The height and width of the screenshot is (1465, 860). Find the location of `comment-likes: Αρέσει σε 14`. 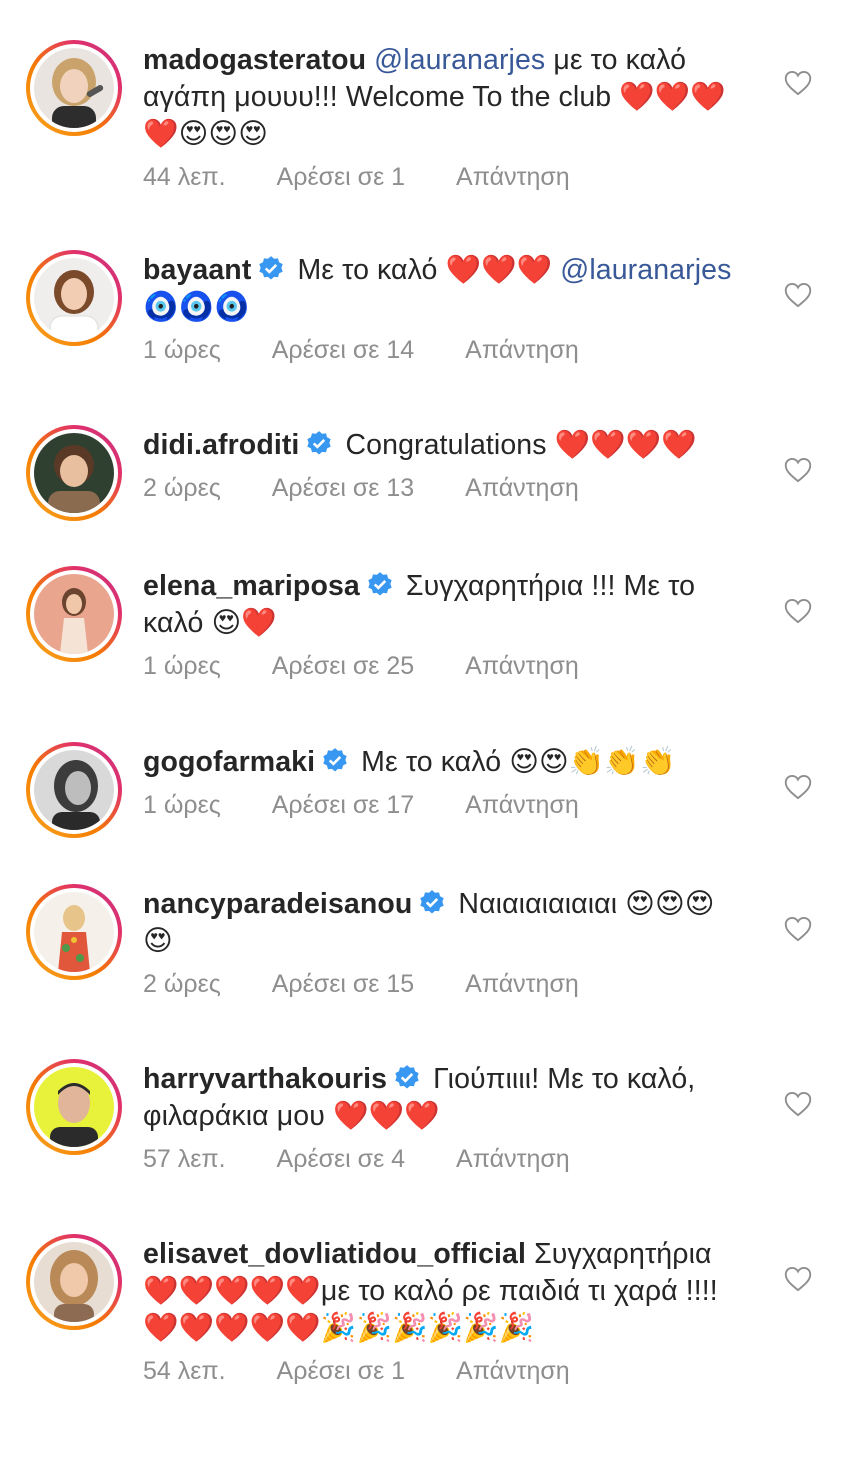

comment-likes: Αρέσει σε 14 is located at coordinates (343, 350).